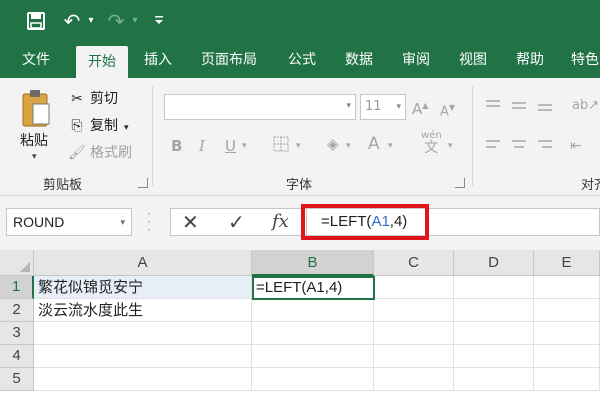 This screenshot has height=400, width=600. Describe the element at coordinates (585, 60) in the screenshot. I see `tab-featured: 特色` at that location.